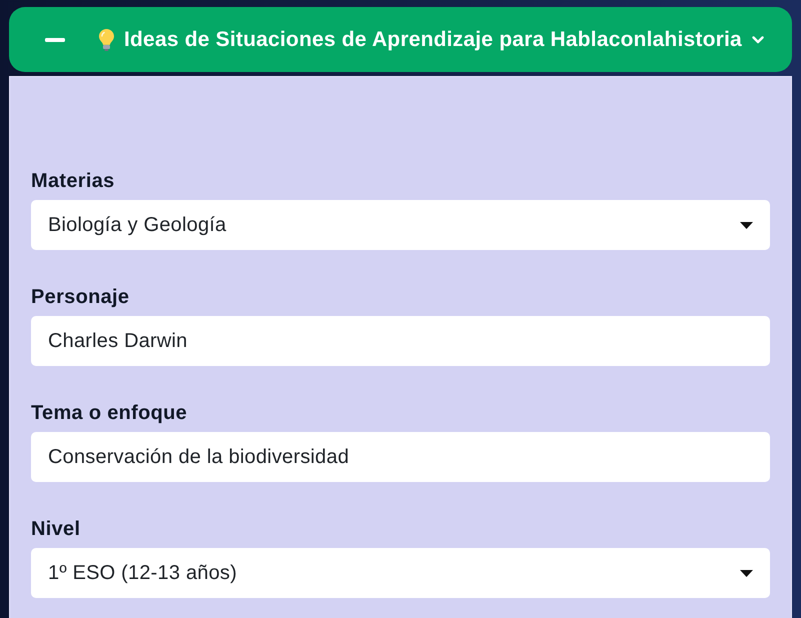  Describe the element at coordinates (400, 457) in the screenshot. I see `text-input-field: Conservación de la biodiversidad` at that location.